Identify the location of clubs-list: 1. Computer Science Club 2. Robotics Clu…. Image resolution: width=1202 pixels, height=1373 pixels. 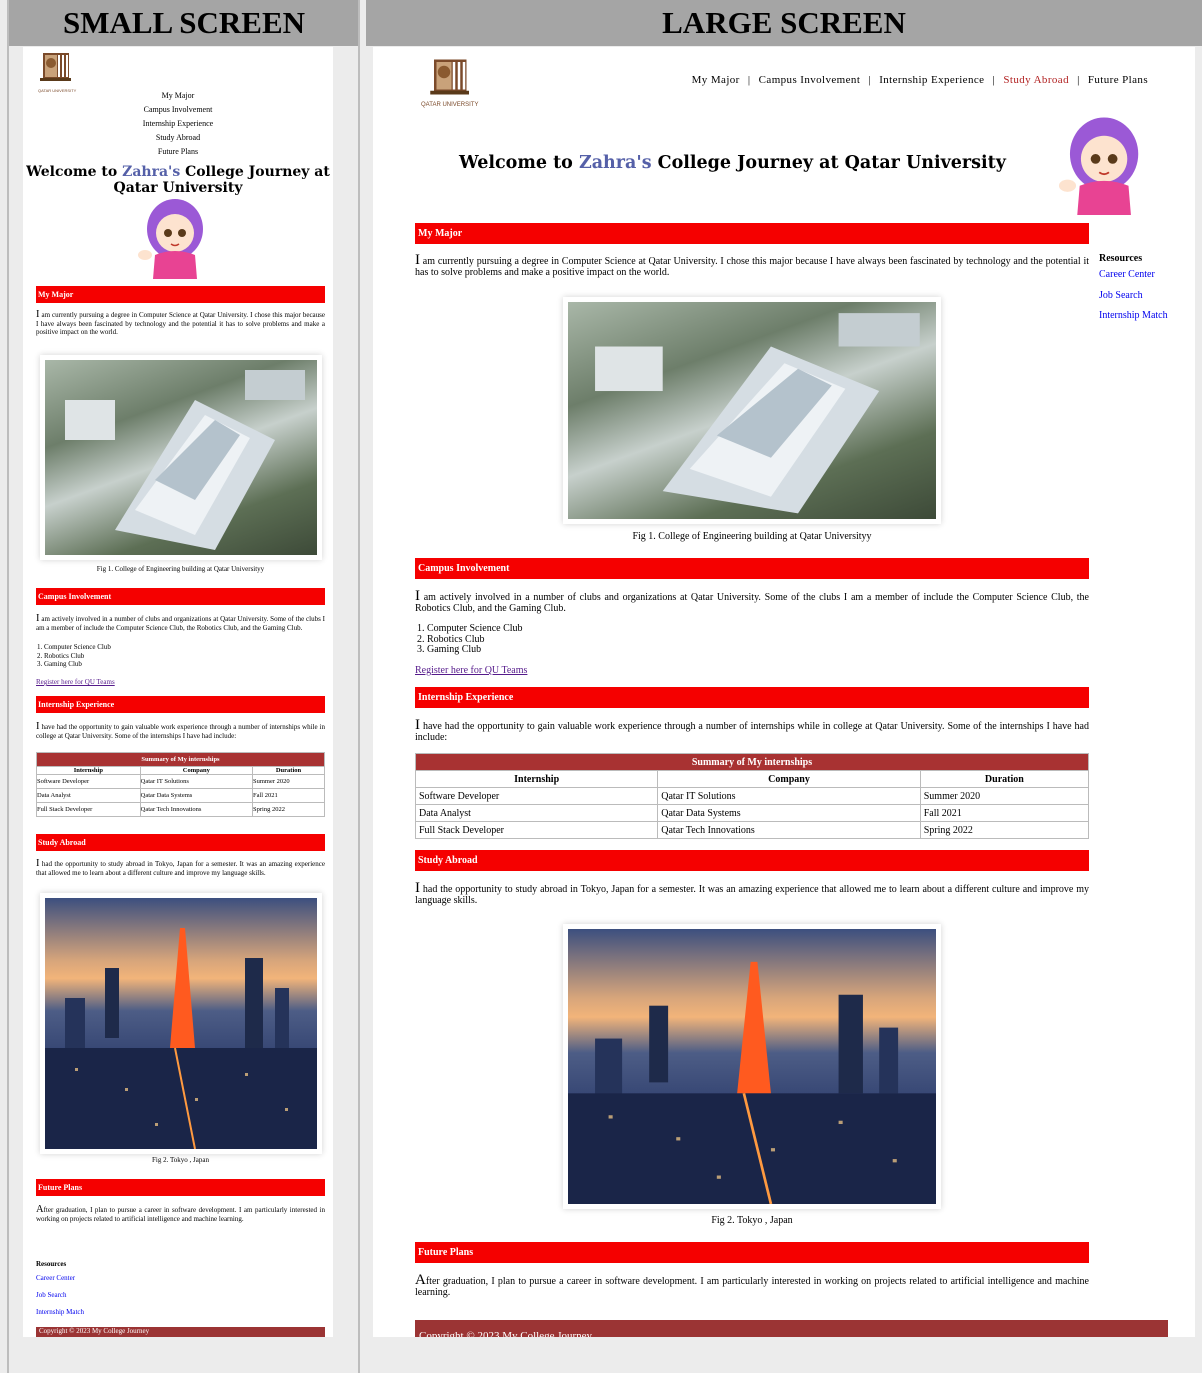
(74, 656).